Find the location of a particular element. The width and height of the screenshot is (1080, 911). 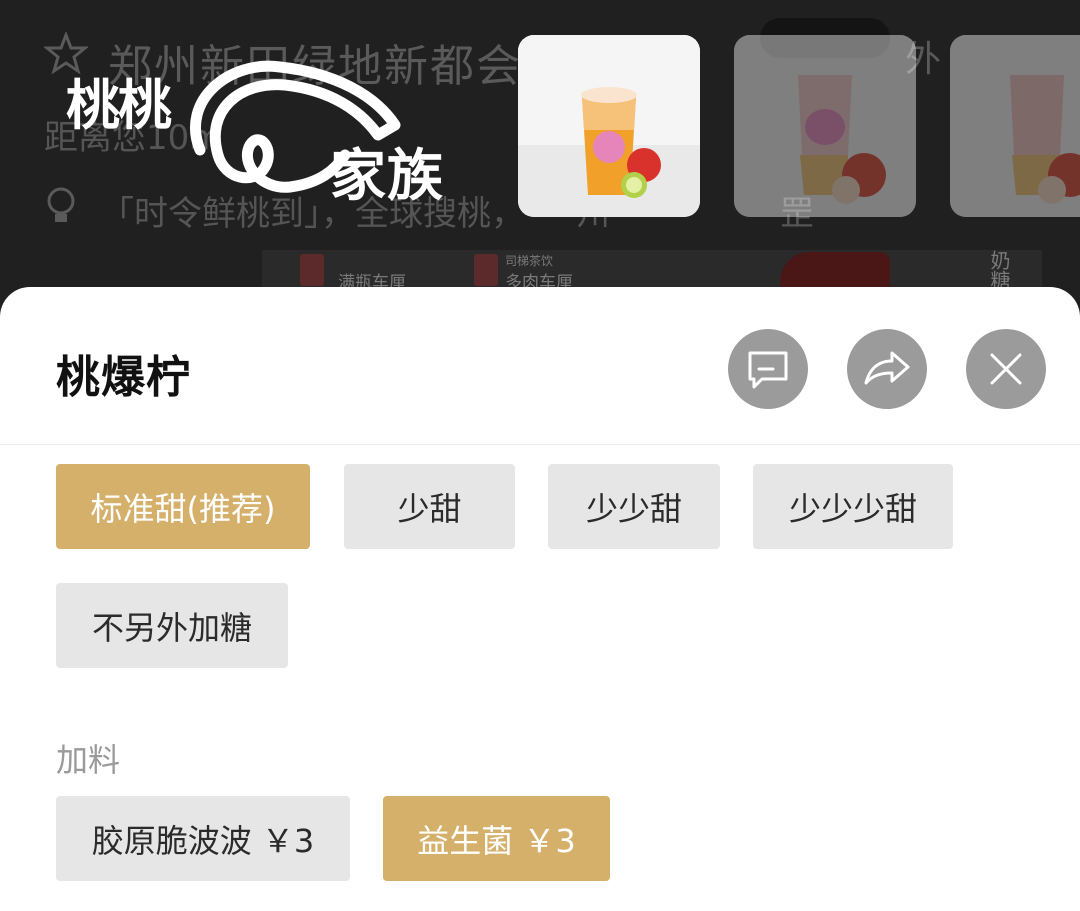

close-button is located at coordinates (1006, 369).